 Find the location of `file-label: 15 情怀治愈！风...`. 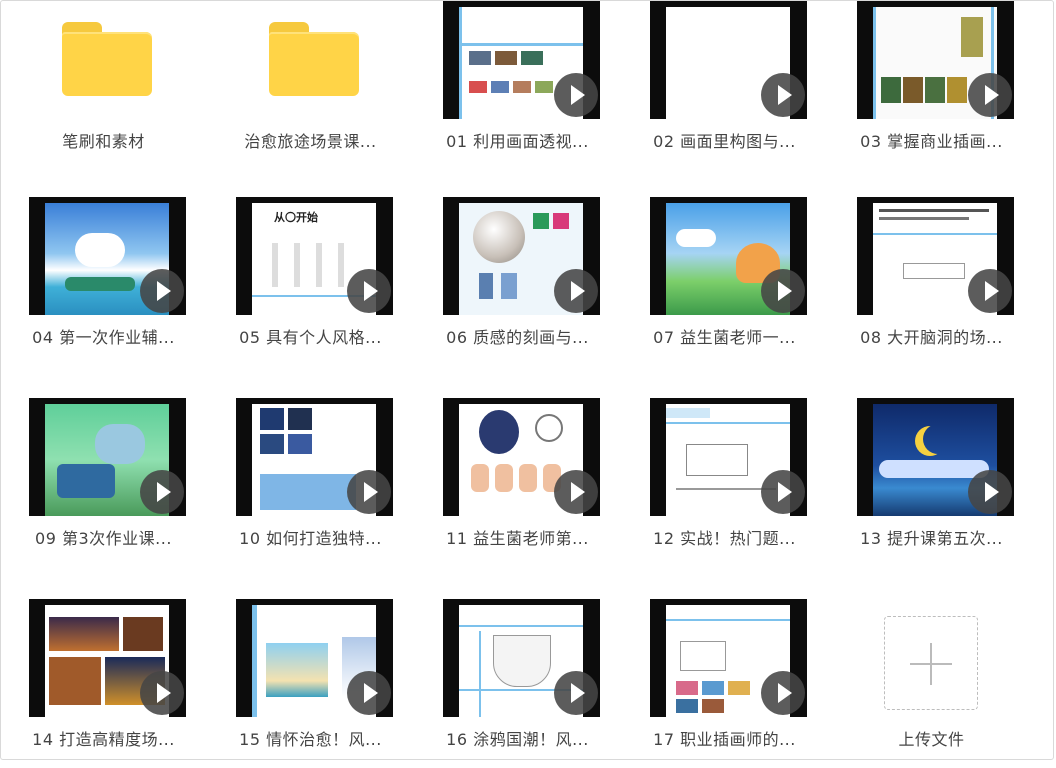

file-label: 15 情怀治愈！风... is located at coordinates (310, 739).